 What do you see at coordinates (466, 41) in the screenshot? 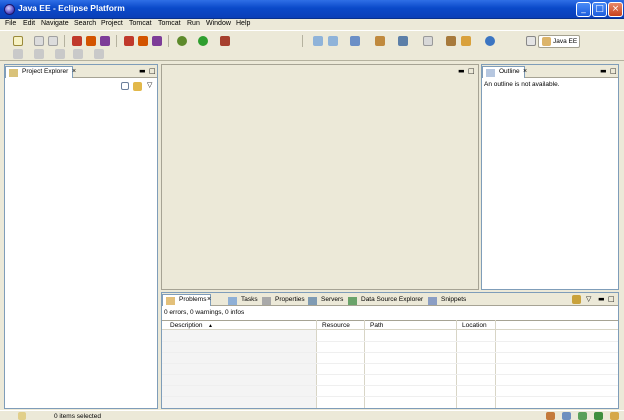
I see `pin-icon` at bounding box center [466, 41].